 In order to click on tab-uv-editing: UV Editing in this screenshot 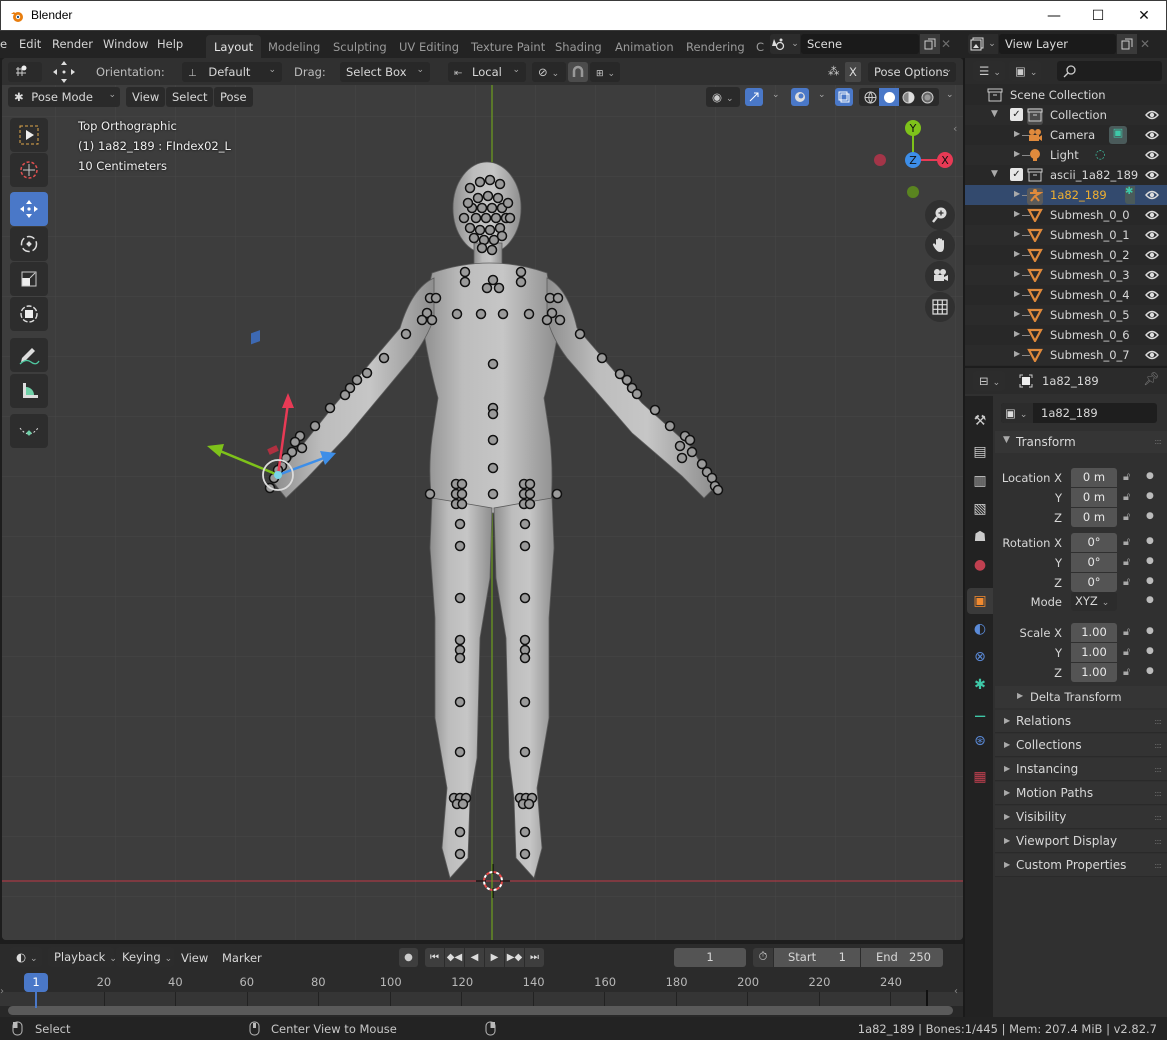, I will do `click(429, 46)`.